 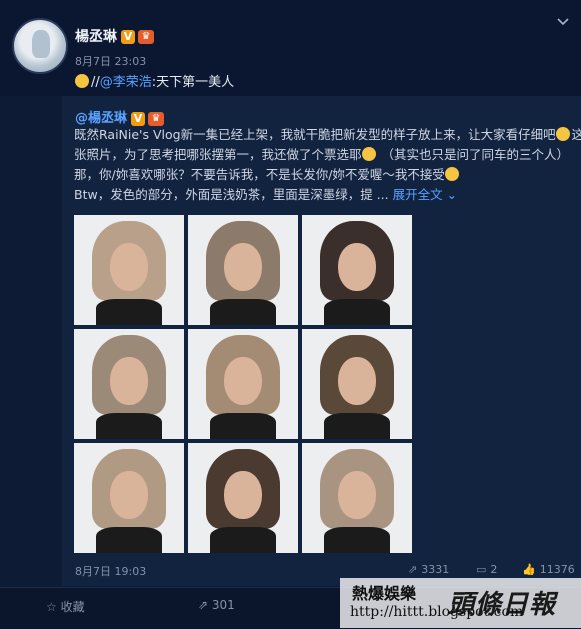 I want to click on comment-icon: ▭, so click(x=481, y=569).